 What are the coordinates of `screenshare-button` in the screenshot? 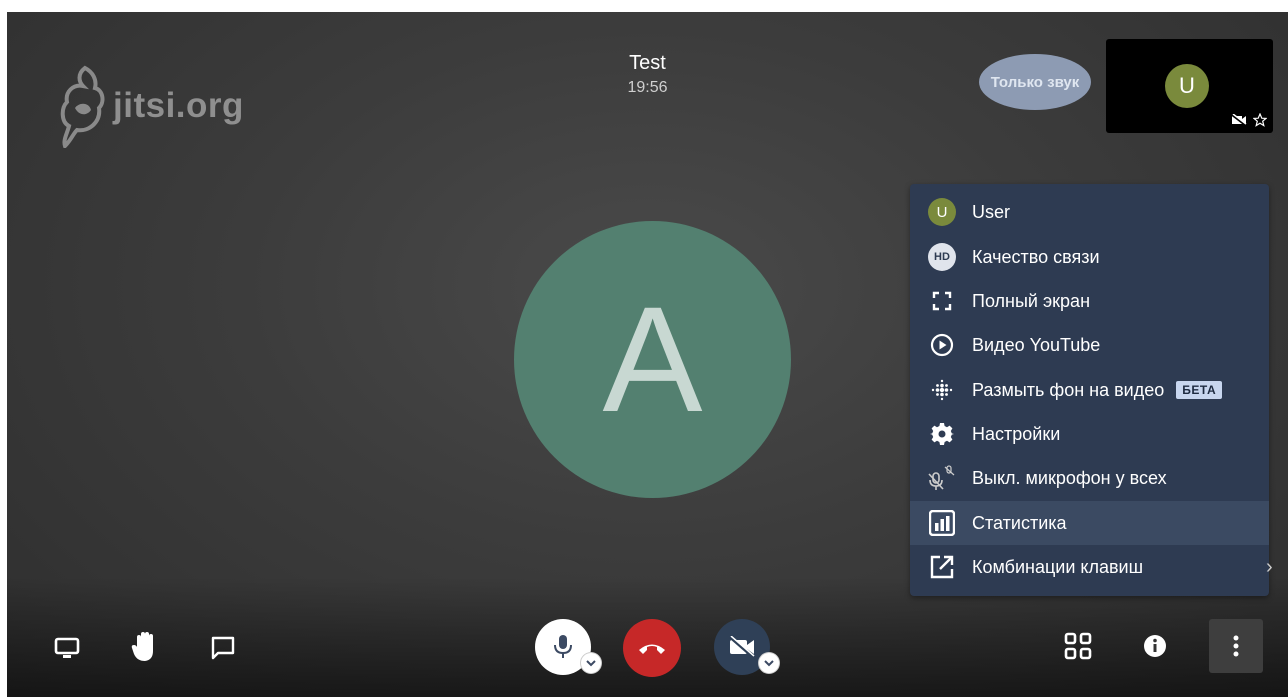 It's located at (67, 648).